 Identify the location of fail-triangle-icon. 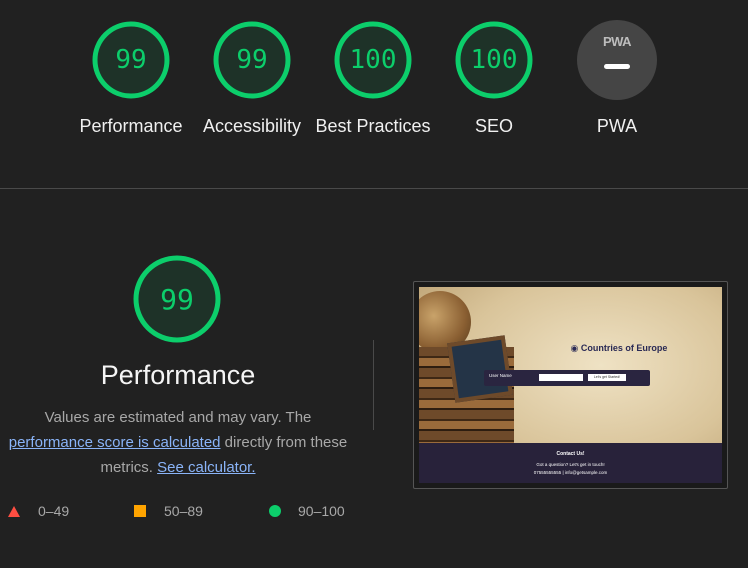
(14, 511).